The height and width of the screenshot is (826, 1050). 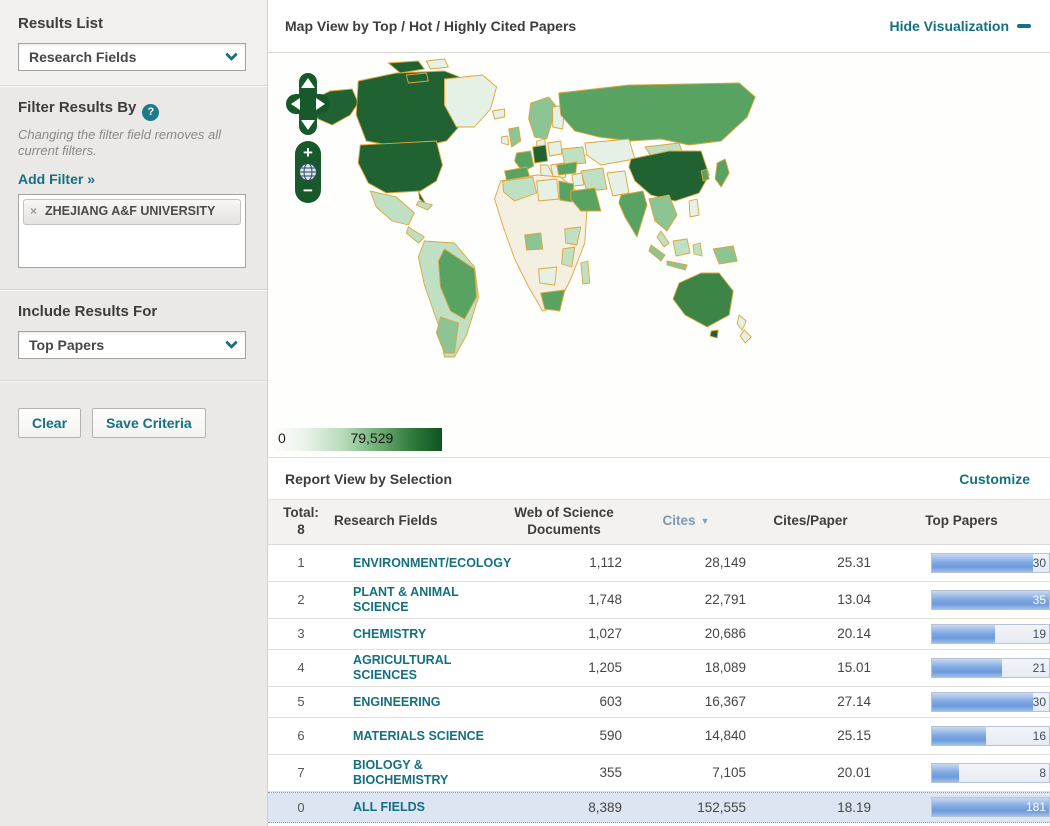 What do you see at coordinates (714, 334) in the screenshot?
I see `map-tasmania` at bounding box center [714, 334].